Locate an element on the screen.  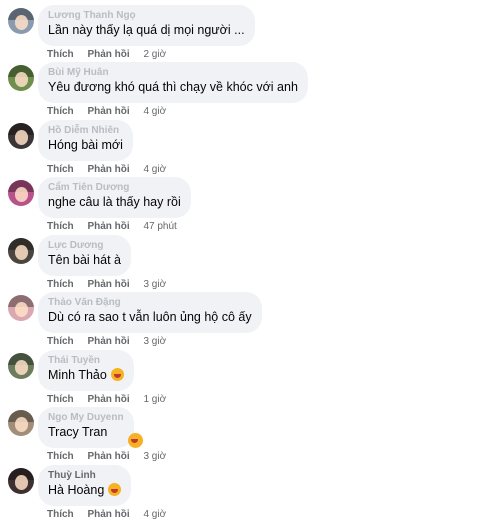
comment-author: Cẩm Tiên Dương is located at coordinates (114, 188).